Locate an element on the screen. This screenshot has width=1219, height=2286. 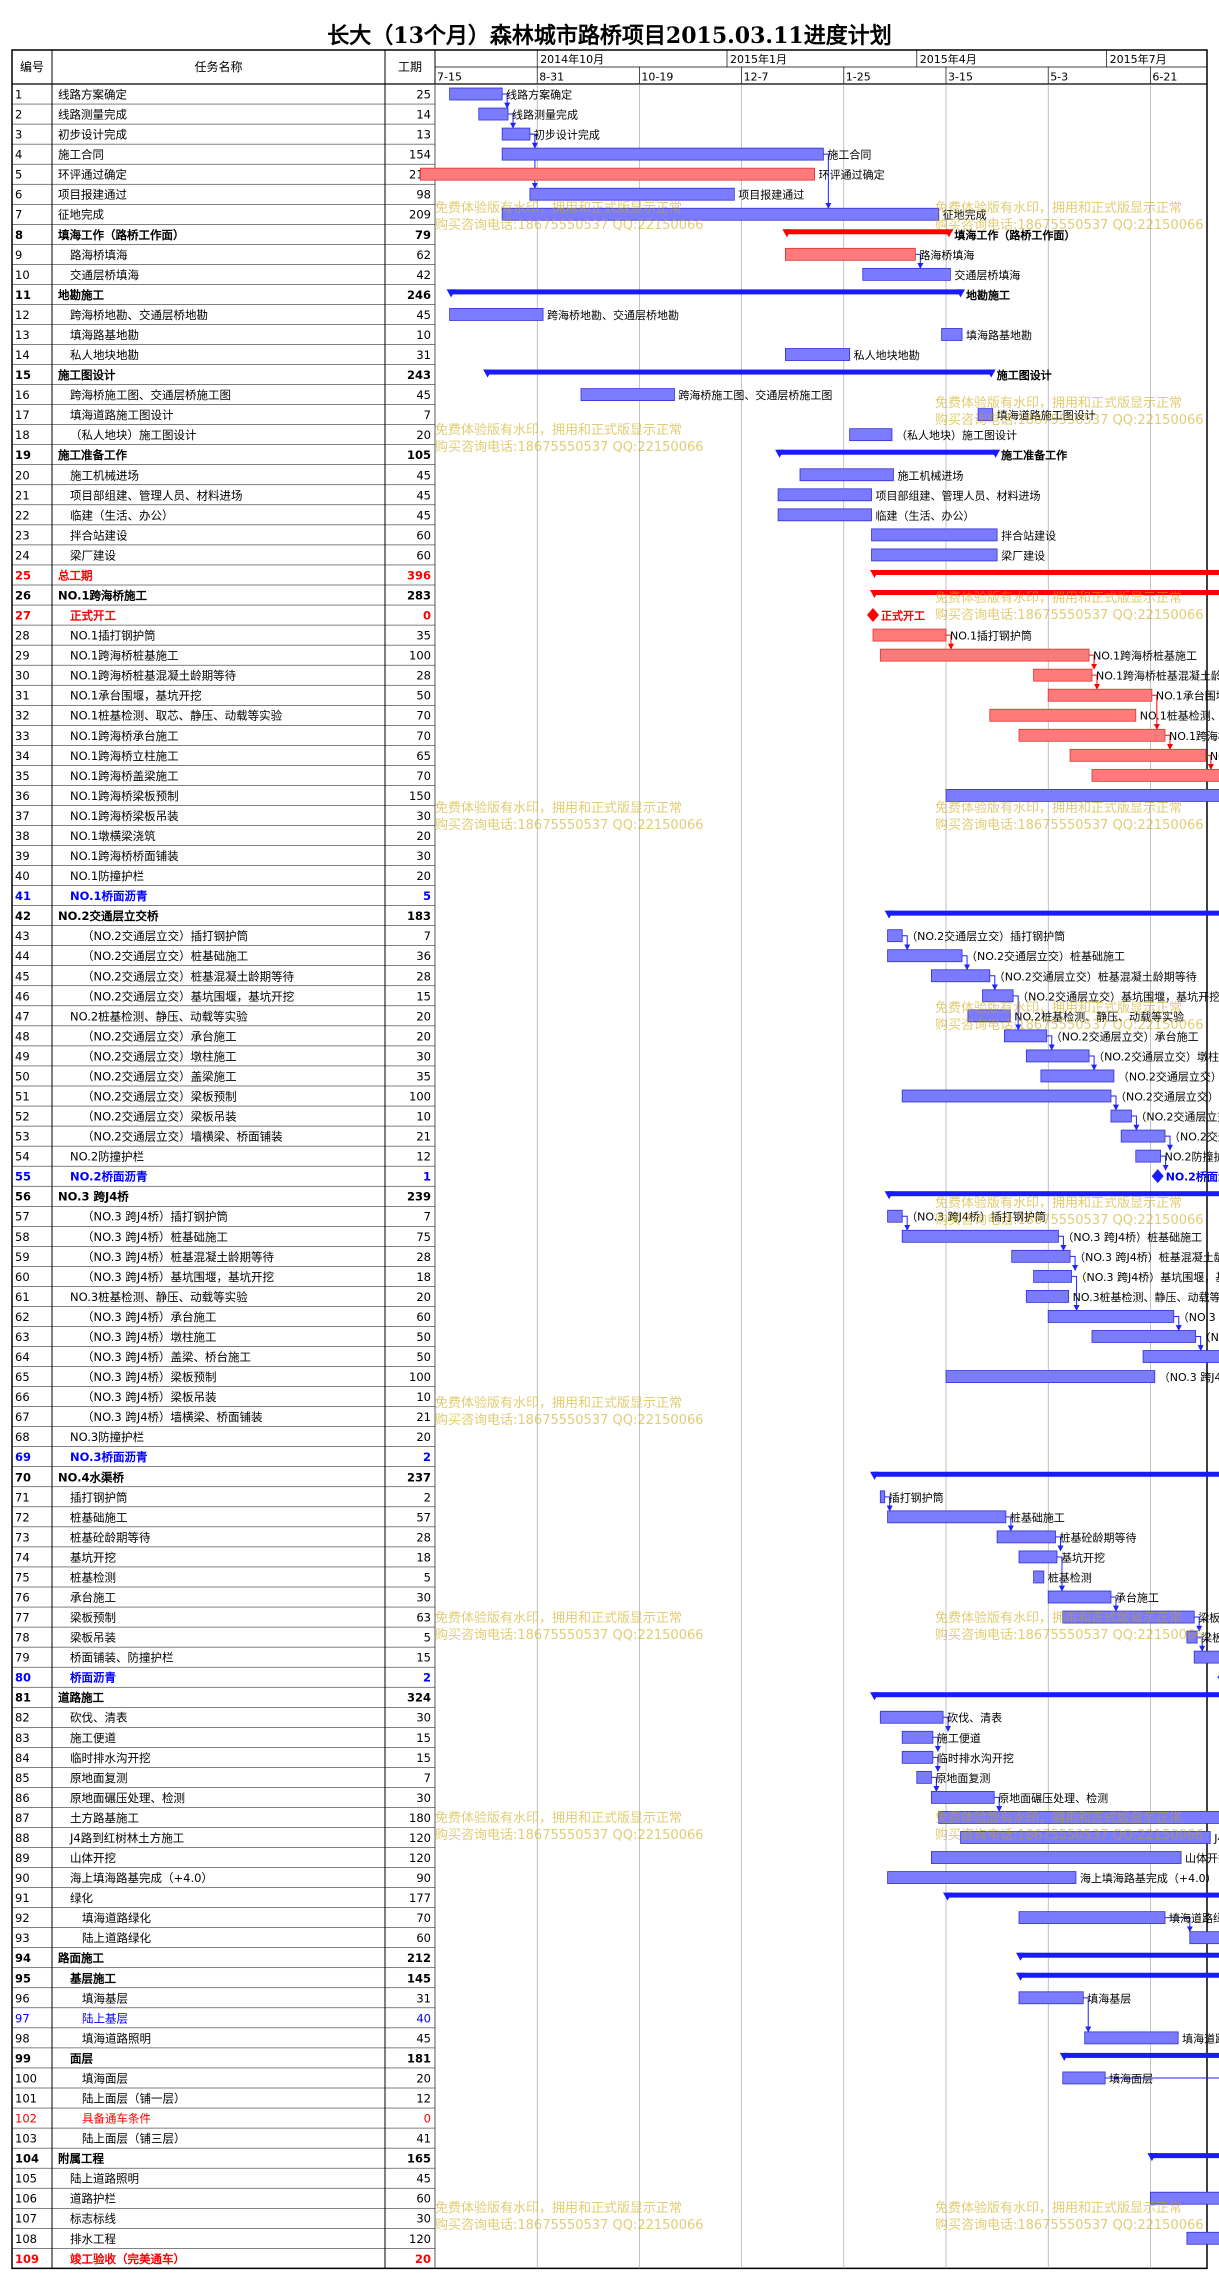
task-name: （私人地块）施工图设计 is located at coordinates (133, 435).